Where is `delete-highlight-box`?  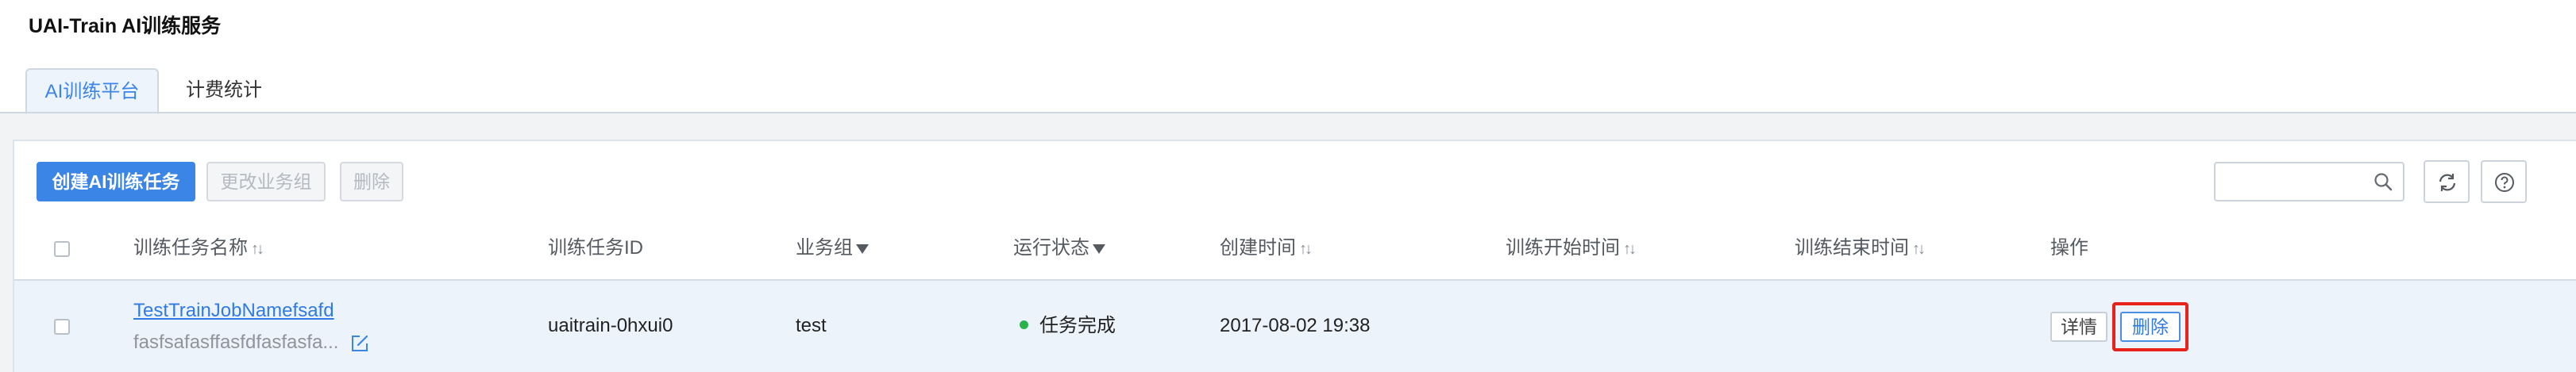
delete-highlight-box is located at coordinates (2150, 326).